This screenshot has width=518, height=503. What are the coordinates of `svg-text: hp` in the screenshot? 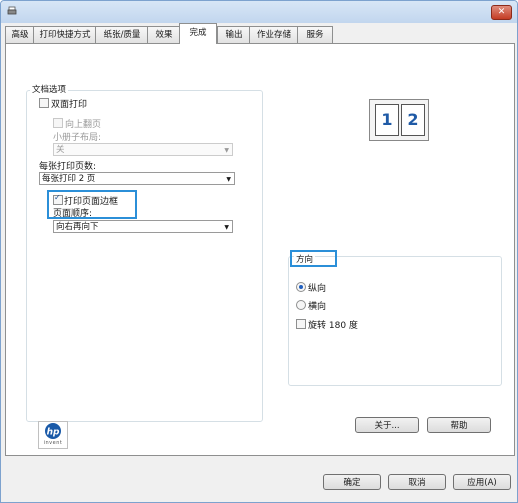 It's located at (53, 433).